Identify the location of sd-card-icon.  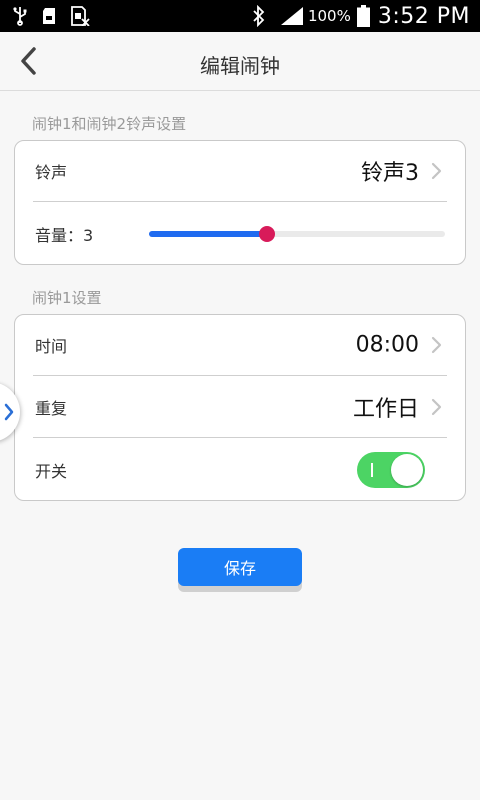
(49, 16).